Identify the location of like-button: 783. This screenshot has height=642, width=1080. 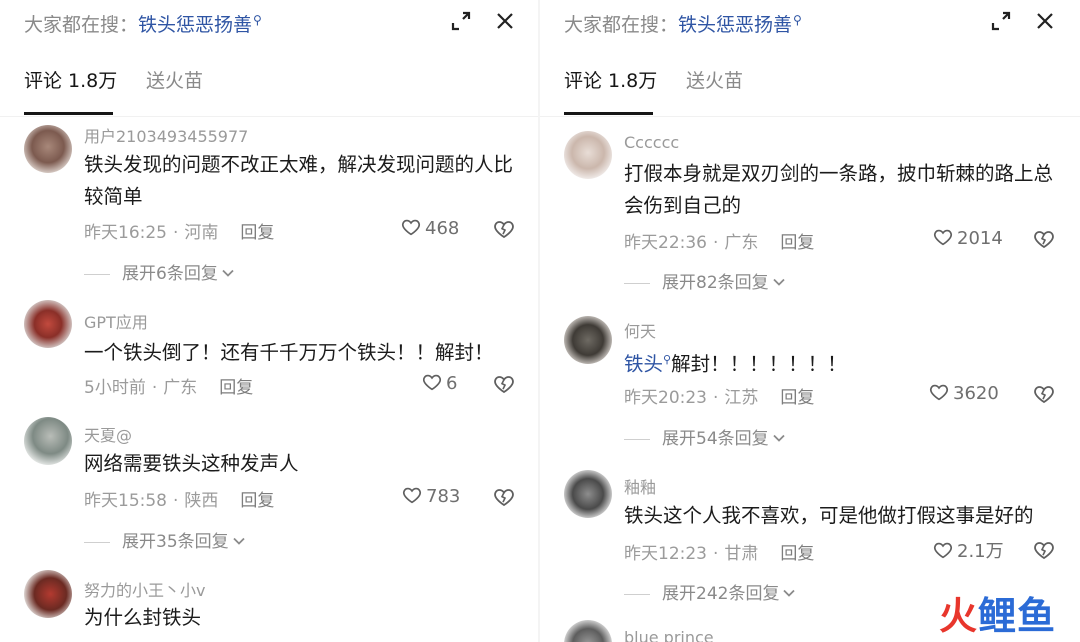
(430, 495).